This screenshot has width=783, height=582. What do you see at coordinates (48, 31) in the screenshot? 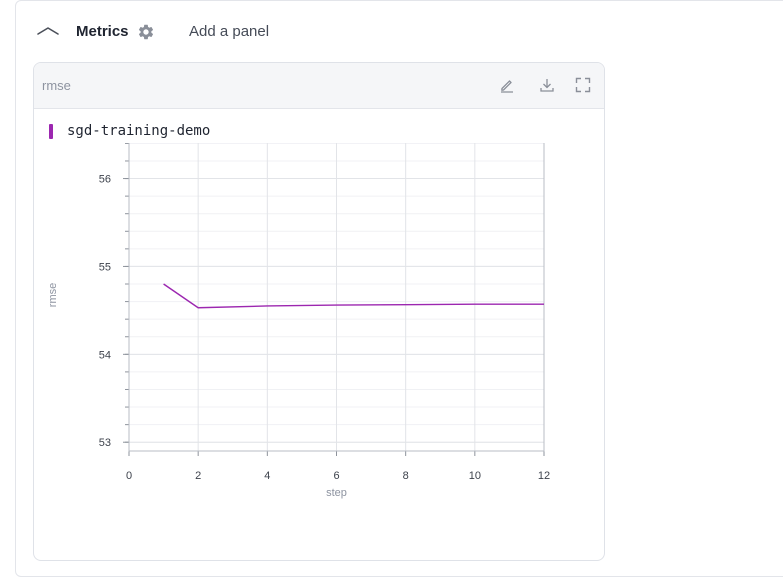
I see `chevron-up-icon` at bounding box center [48, 31].